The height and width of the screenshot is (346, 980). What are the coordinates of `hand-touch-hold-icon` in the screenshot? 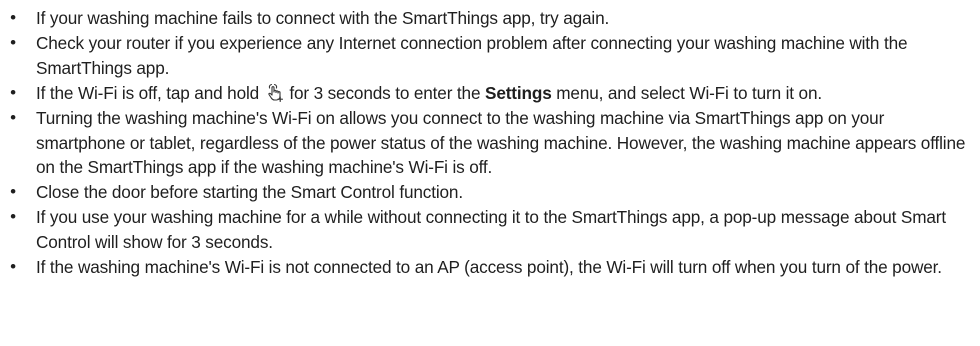 It's located at (274, 93).